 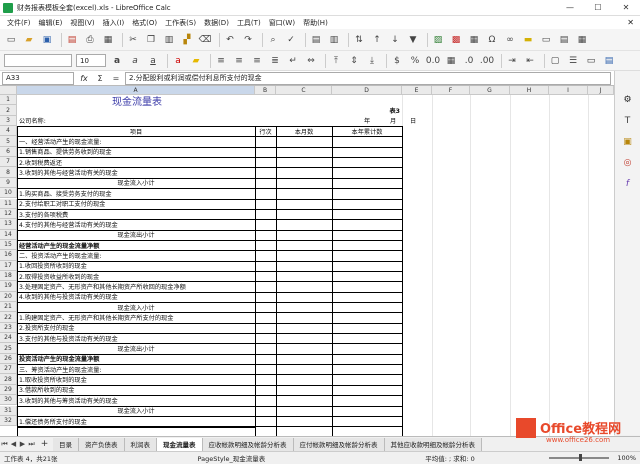 What do you see at coordinates (136, 204) in the screenshot?
I see `table-row-item: 2.支付给职工对职工支付的现金` at bounding box center [136, 204].